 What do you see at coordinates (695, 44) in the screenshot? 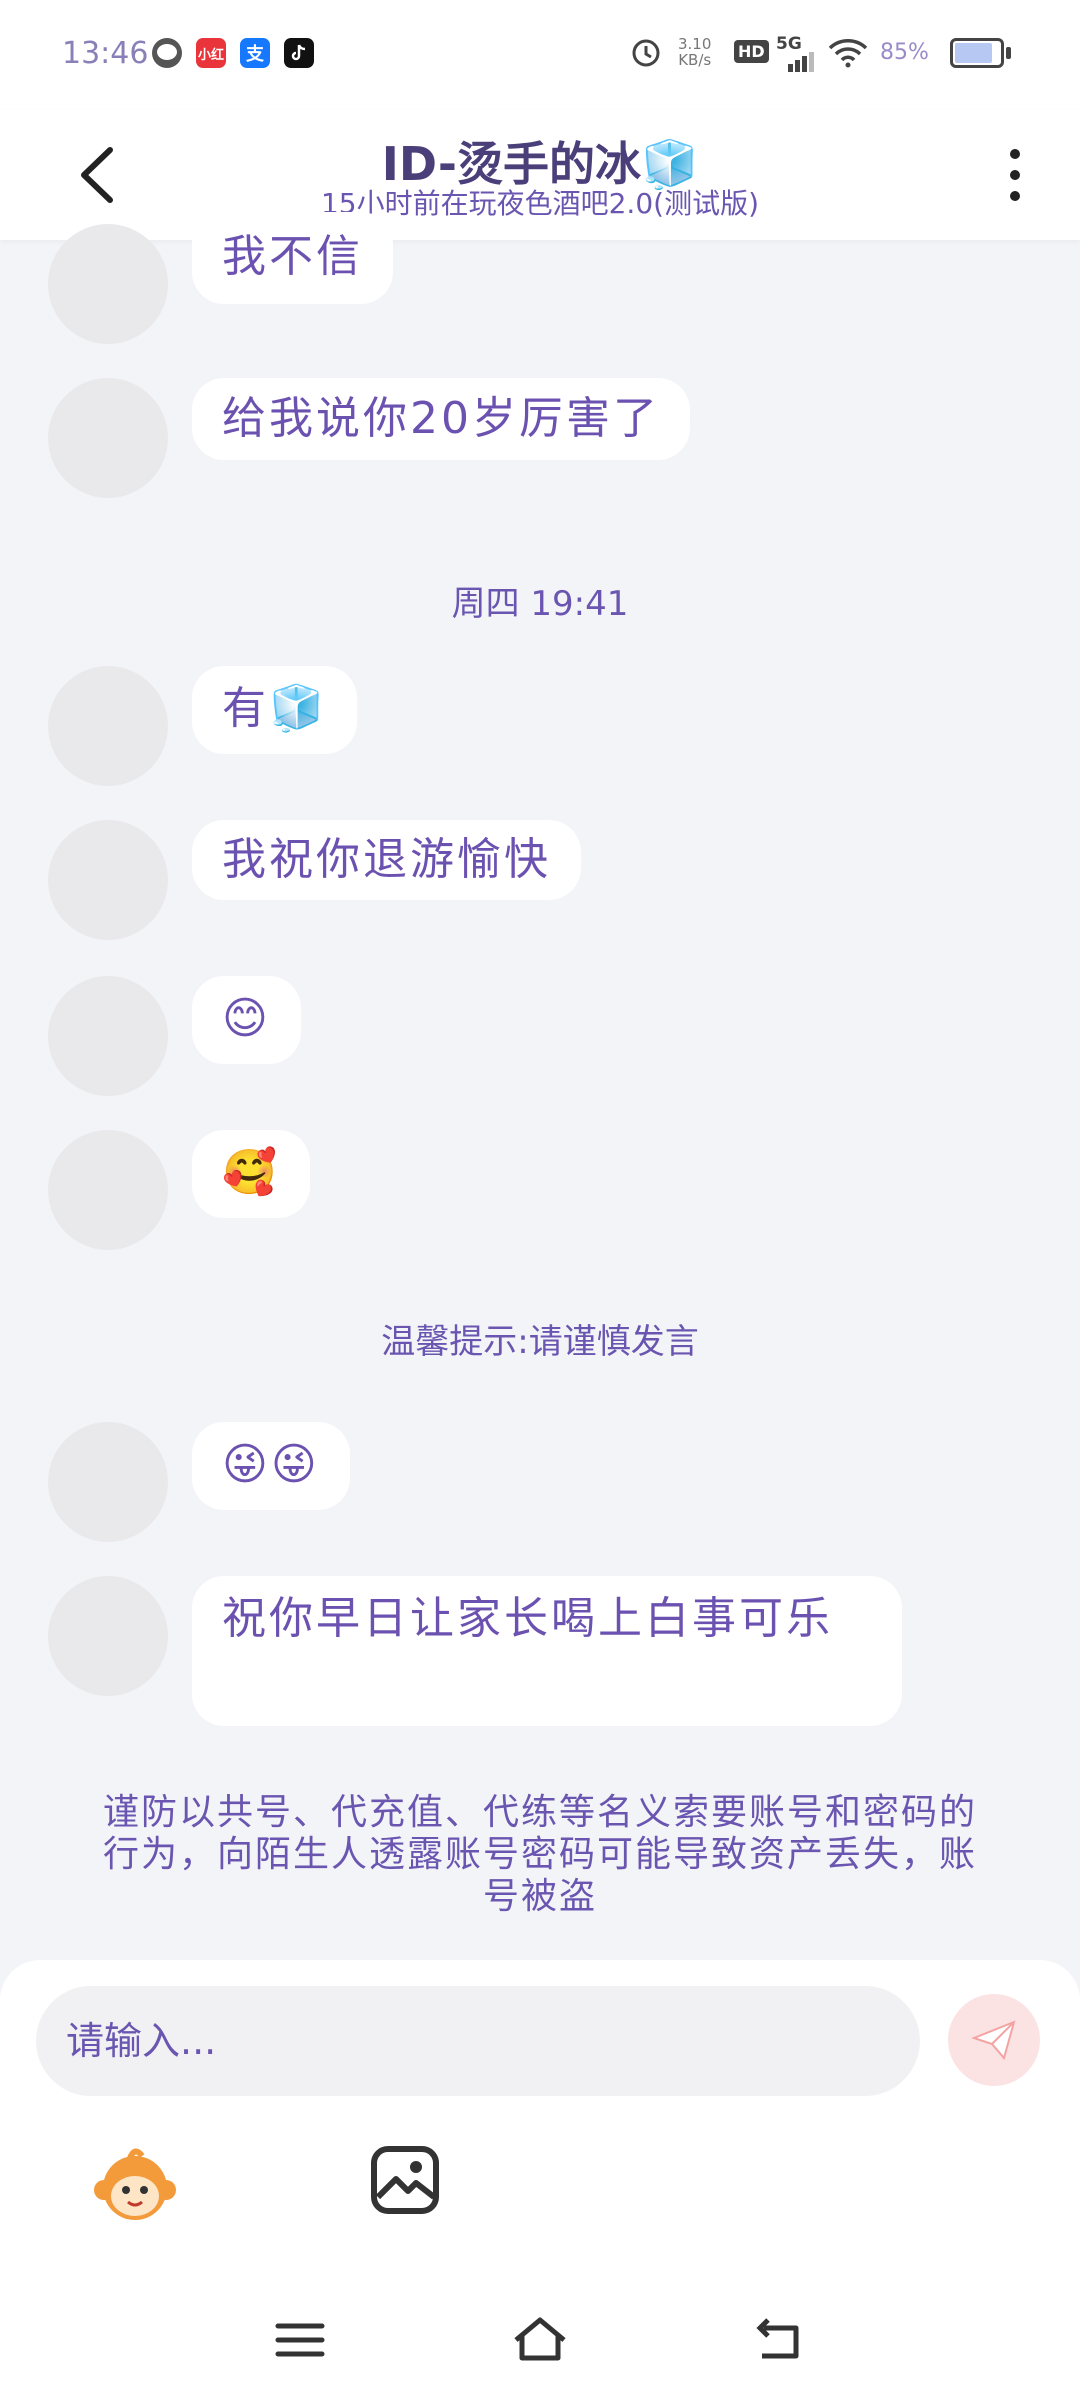
I see `net-speed-value: 3.10` at bounding box center [695, 44].